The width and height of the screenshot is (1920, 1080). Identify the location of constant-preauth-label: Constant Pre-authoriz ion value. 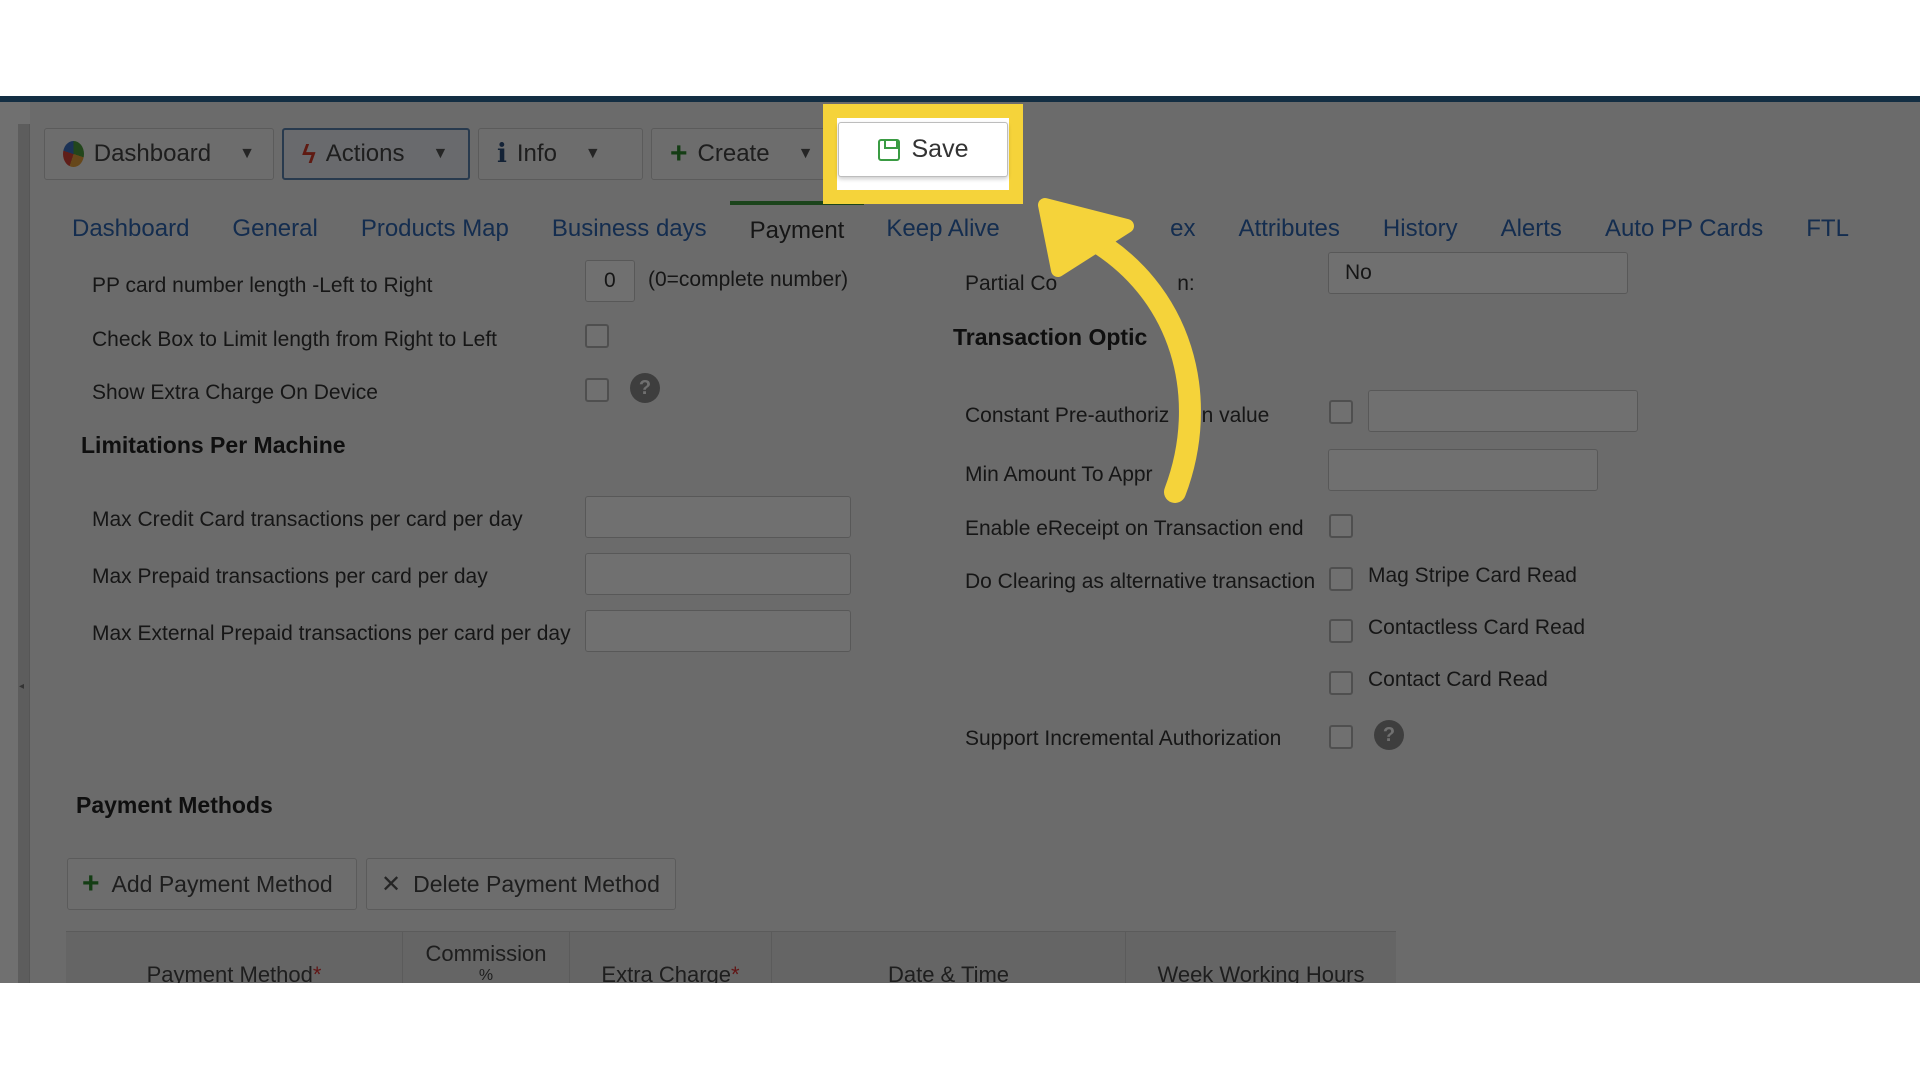
(1117, 415).